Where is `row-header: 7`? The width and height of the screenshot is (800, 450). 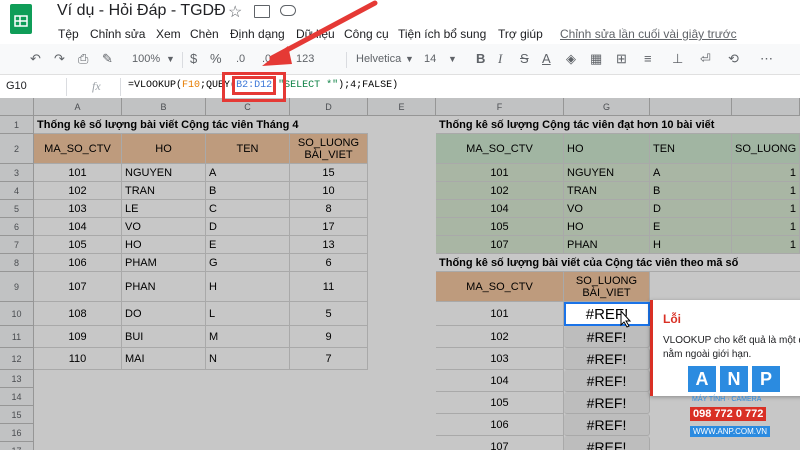
row-header: 7 is located at coordinates (17, 245).